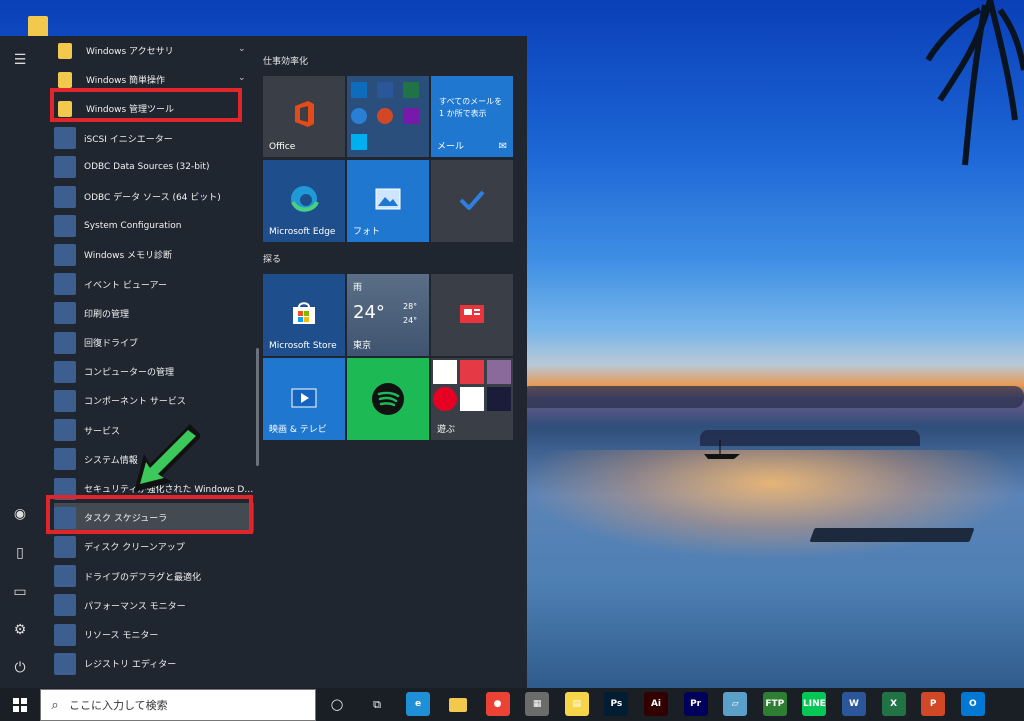 This screenshot has height=721, width=1024. What do you see at coordinates (304, 315) in the screenshot?
I see `tile-microsoft-store: Microsoft Store` at bounding box center [304, 315].